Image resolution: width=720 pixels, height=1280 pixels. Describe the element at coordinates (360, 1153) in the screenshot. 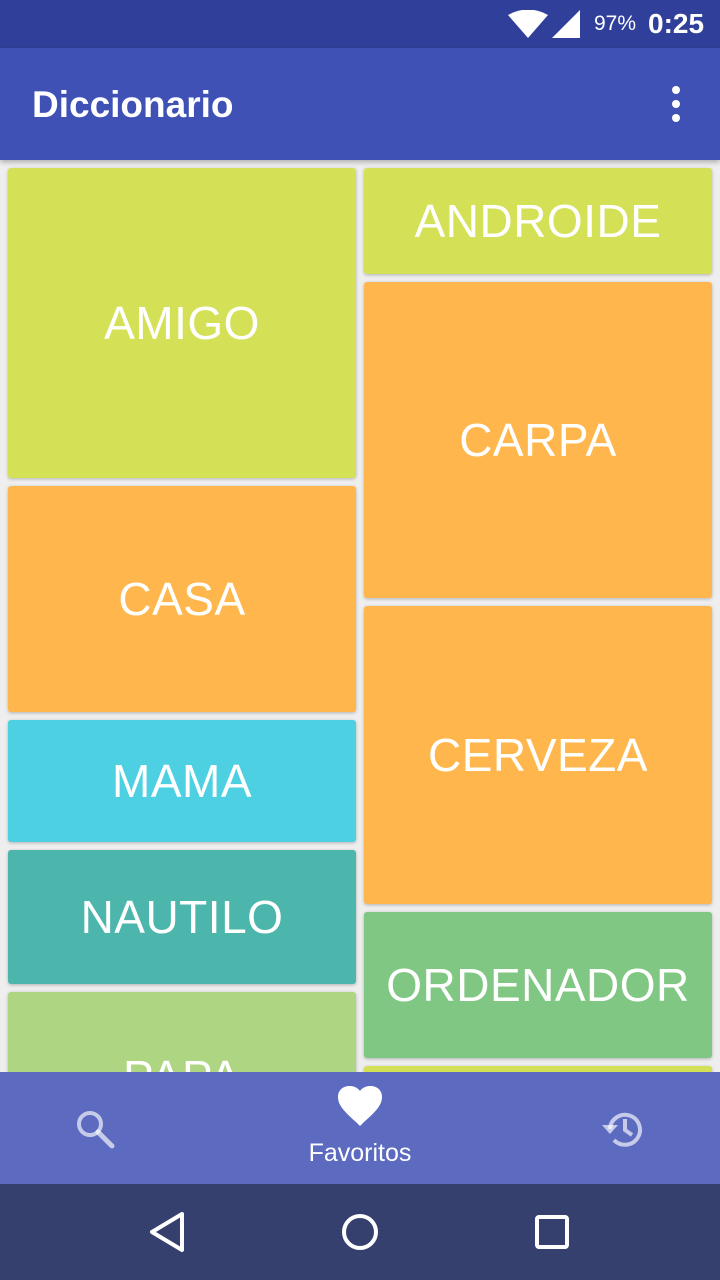

I see `nav-favorites-label: Favoritos` at that location.